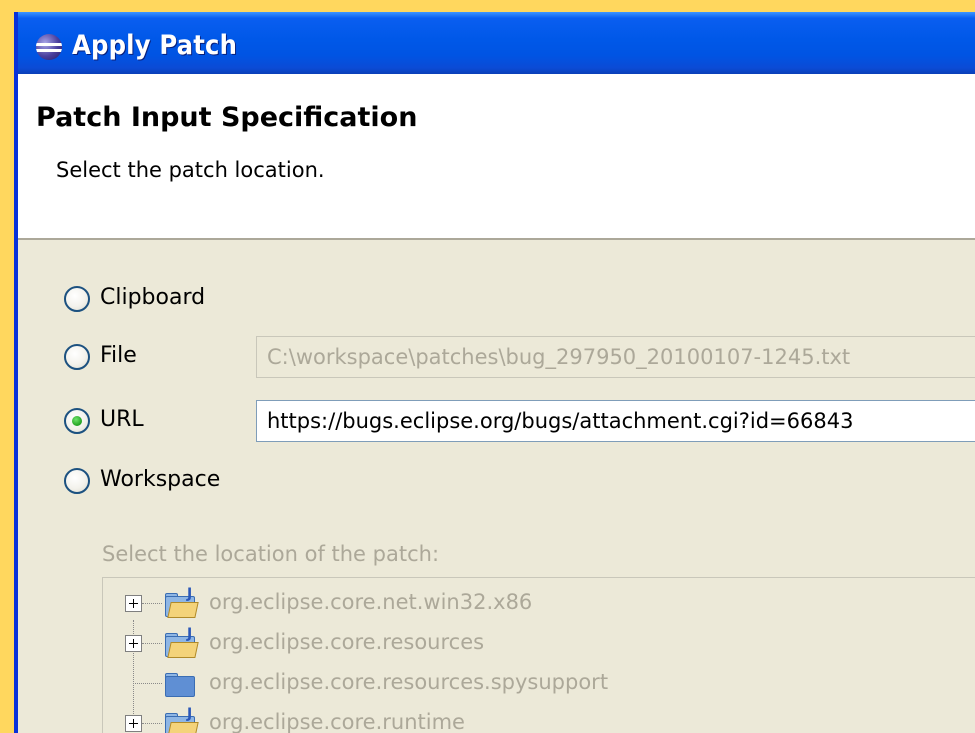 Image resolution: width=975 pixels, height=733 pixels. I want to click on tree-item-label: org.eclipse.core.net.win32.x86, so click(371, 602).